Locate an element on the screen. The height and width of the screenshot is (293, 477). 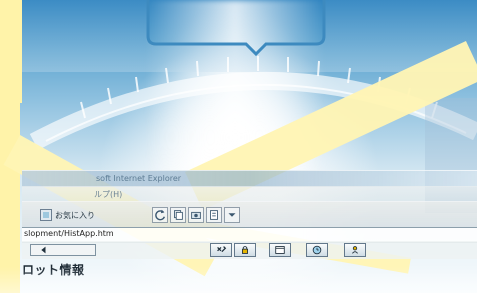
tools-icon is located at coordinates (221, 250).